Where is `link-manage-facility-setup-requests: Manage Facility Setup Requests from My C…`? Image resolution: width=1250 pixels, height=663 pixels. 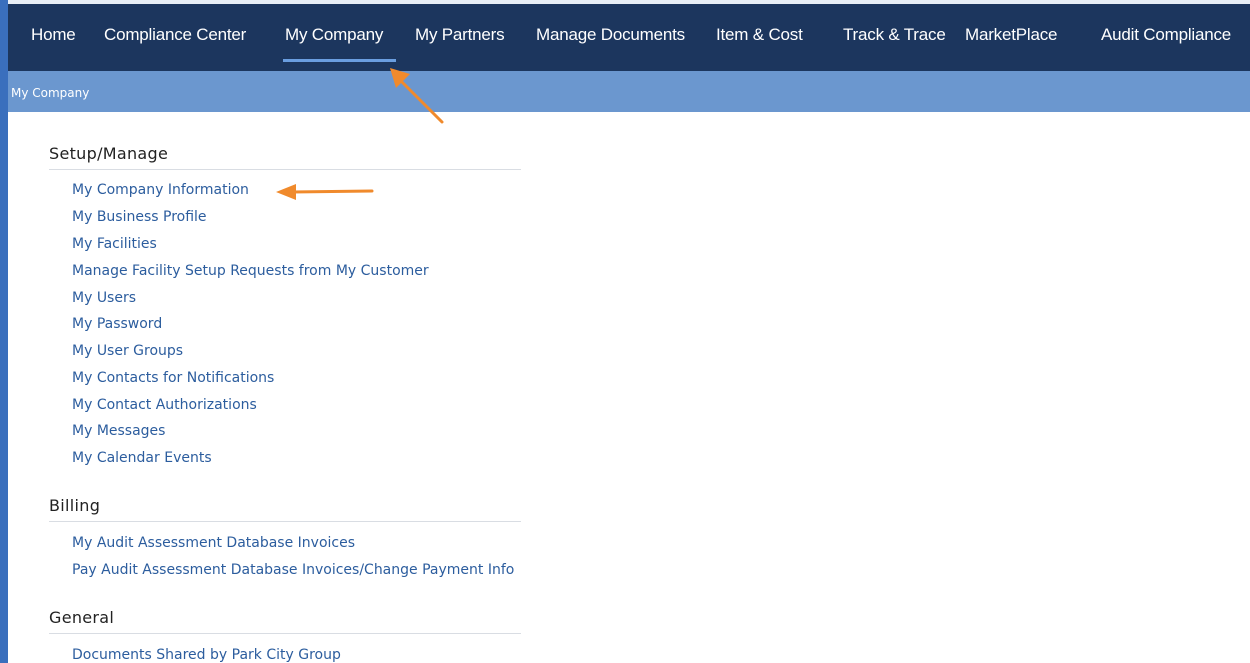 link-manage-facility-setup-requests: Manage Facility Setup Requests from My C… is located at coordinates (250, 271).